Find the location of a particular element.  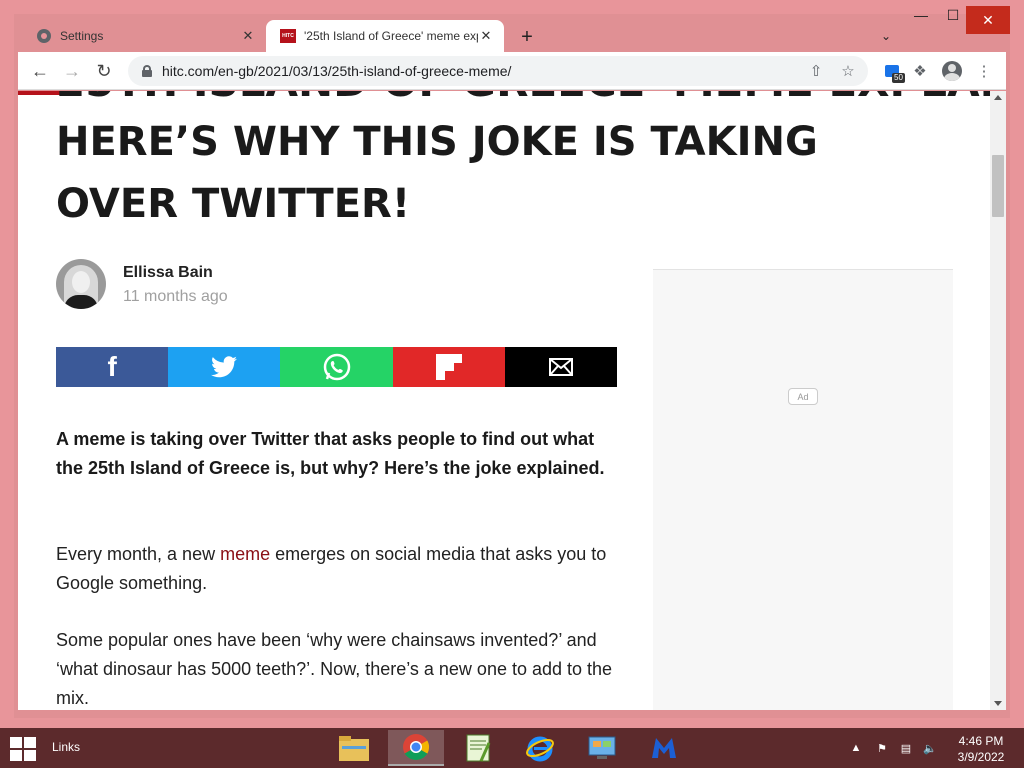

windows-taskbar: Links ▲ ⚑ ▤ 🔈 4:46 PM 3/9/2022 is located at coordinates (512, 748).